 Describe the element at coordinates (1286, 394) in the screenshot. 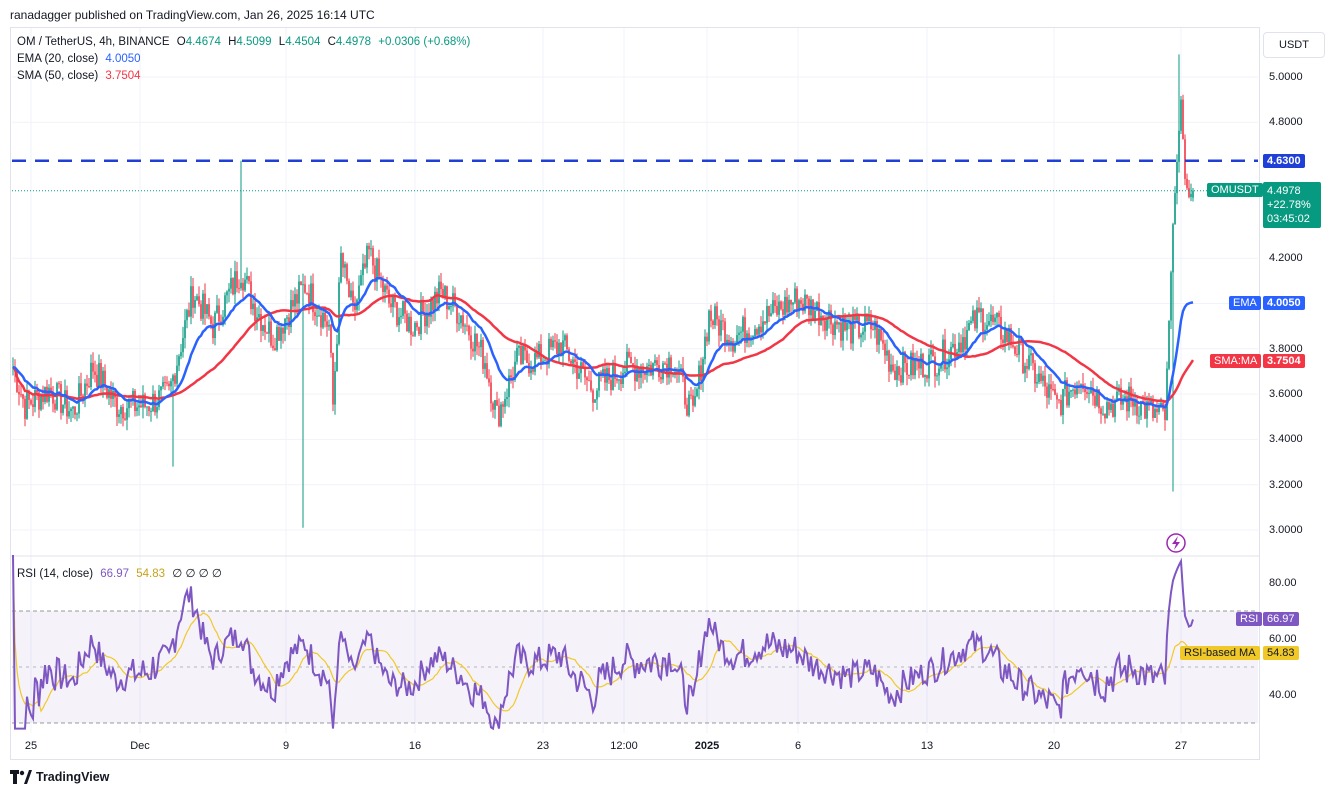

I see `price-tick-5: 3.6000` at that location.